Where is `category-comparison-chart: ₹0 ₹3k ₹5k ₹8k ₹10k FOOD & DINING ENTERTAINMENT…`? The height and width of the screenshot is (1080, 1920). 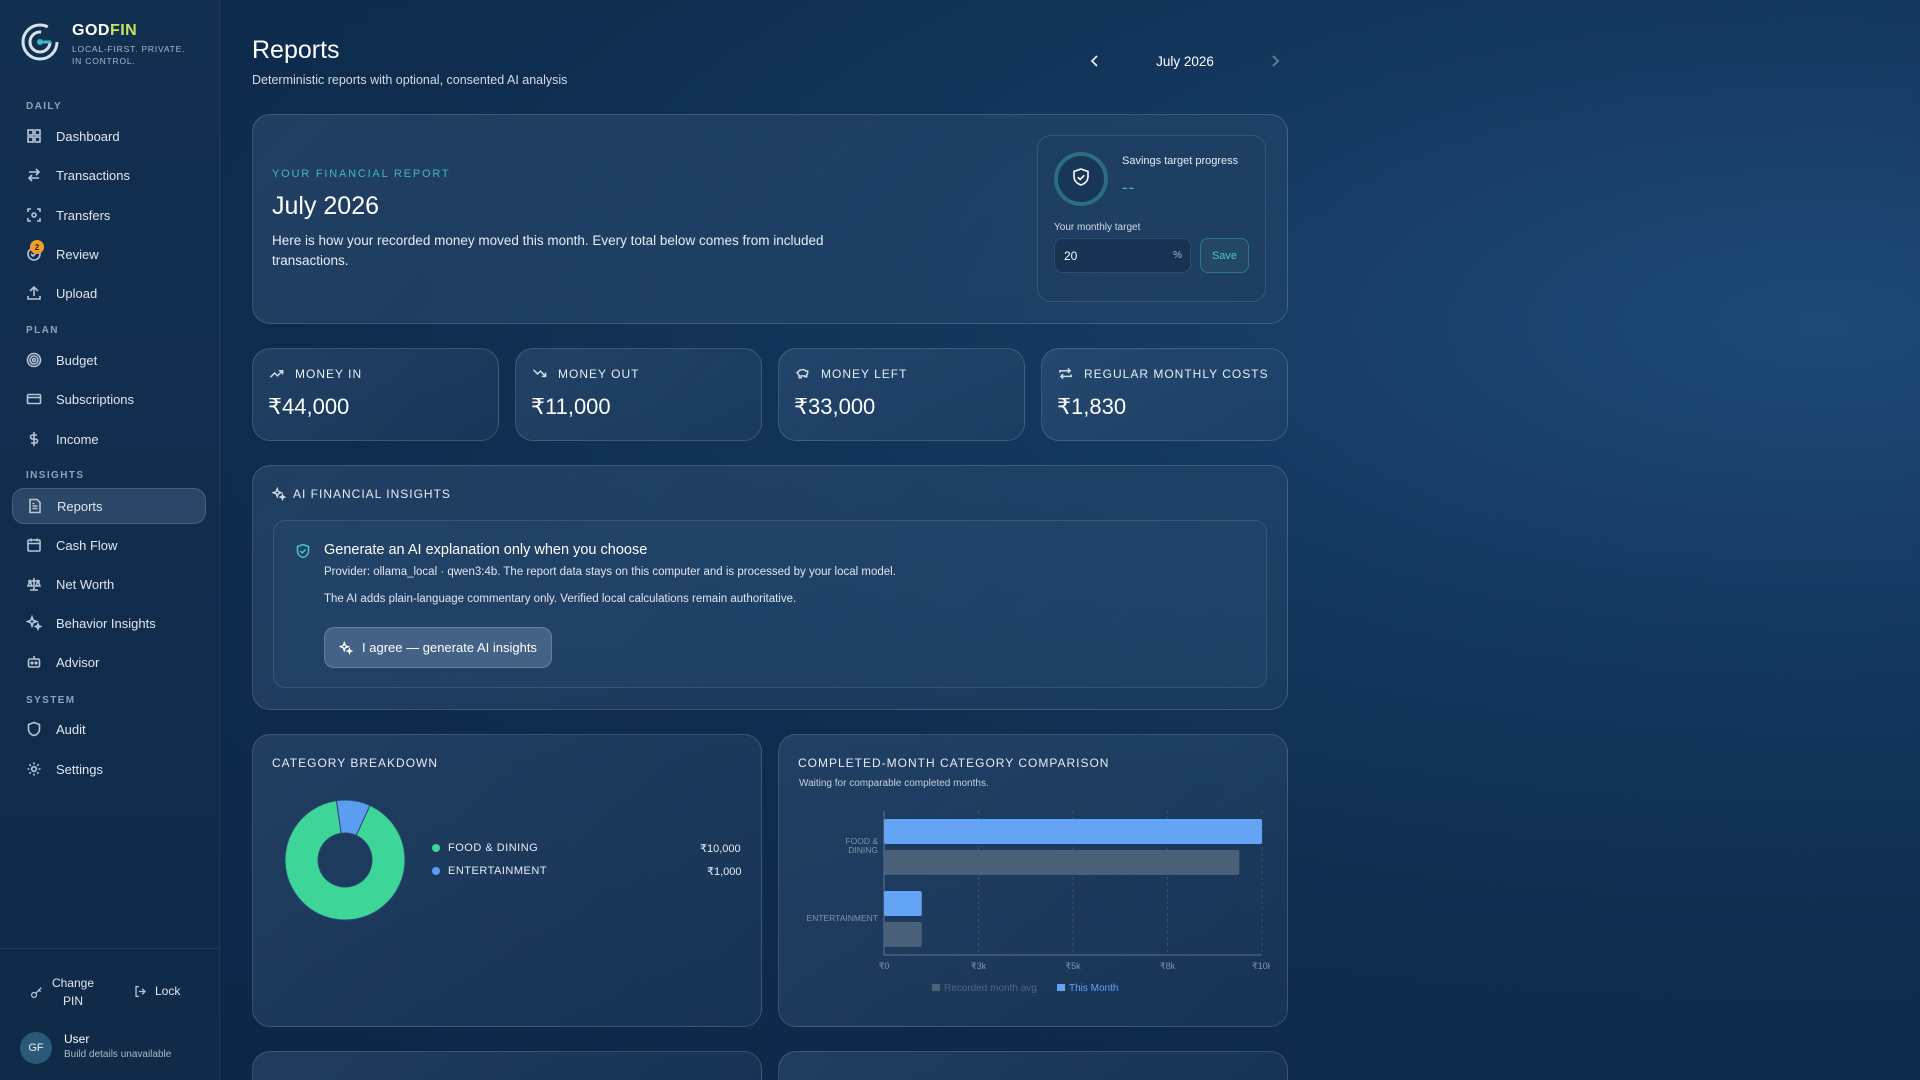
category-comparison-chart: ₹0 ₹3k ₹5k ₹8k ₹10k FOOD & DINING ENTERTAINMENT… is located at coordinates (1038, 902).